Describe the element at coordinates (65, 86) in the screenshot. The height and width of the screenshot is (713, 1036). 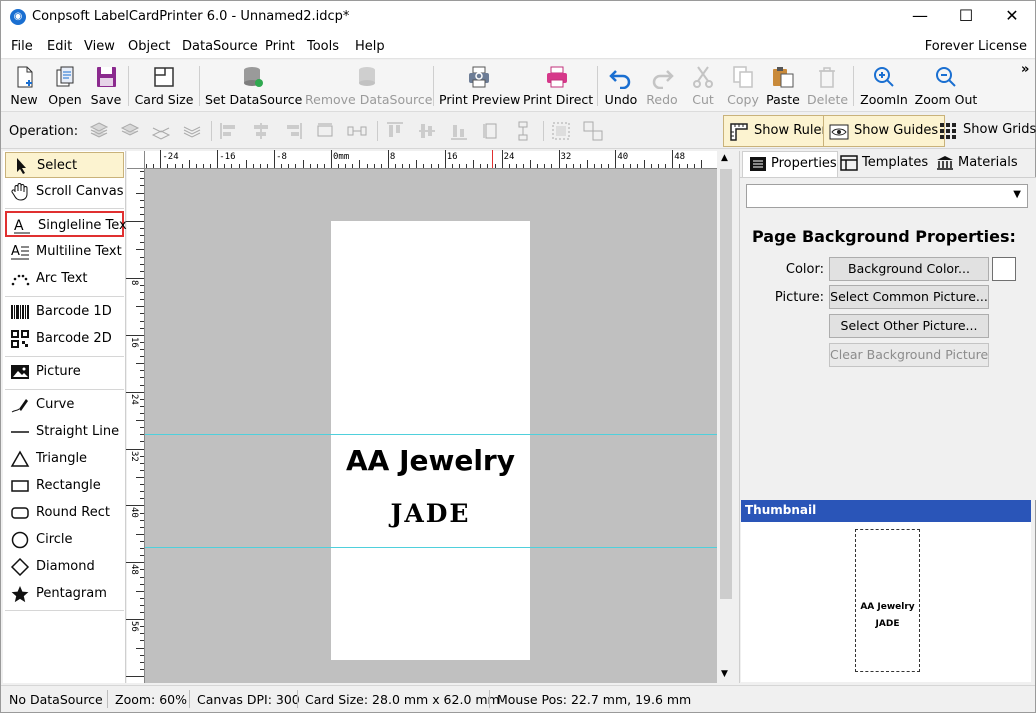
I see `open-button: Open` at that location.